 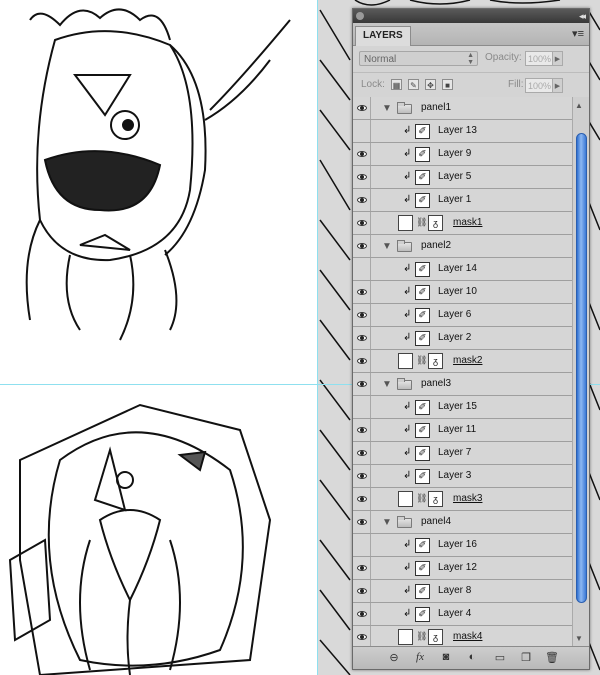 I want to click on scroll-up-icon: ▲, so click(x=579, y=105).